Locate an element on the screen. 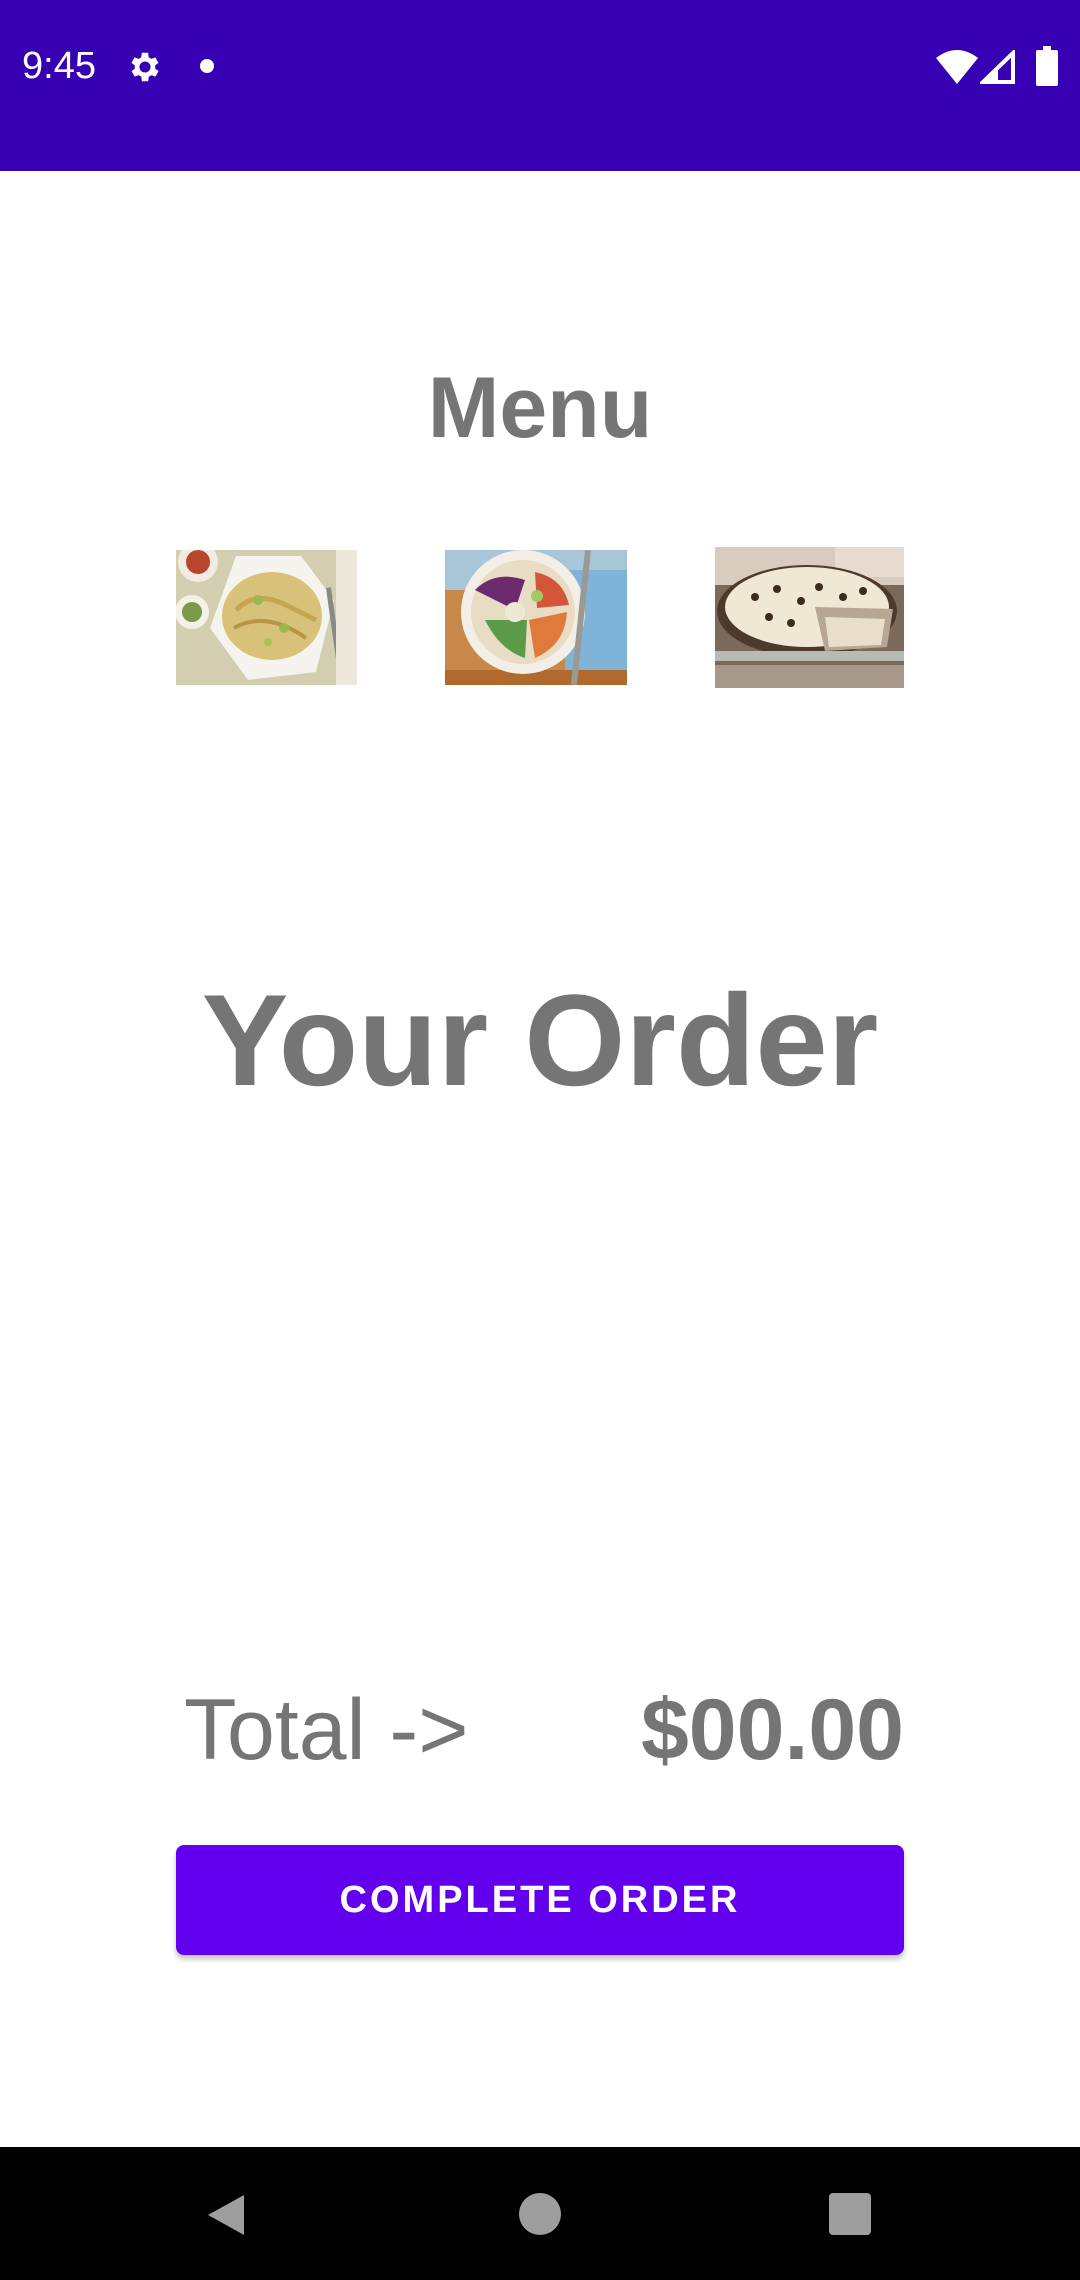  total-label: Total -> is located at coordinates (326, 1730).